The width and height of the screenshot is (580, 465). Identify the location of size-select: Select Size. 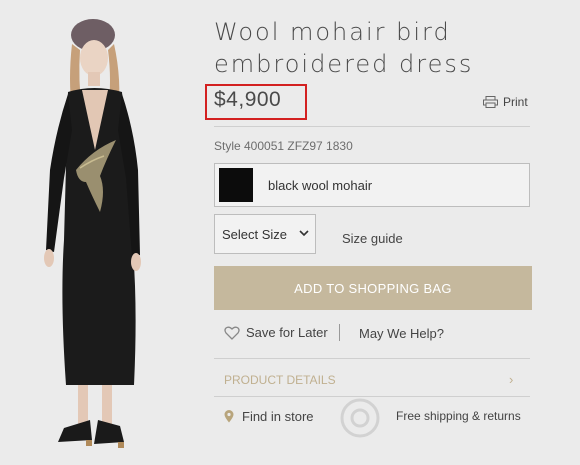
(265, 234).